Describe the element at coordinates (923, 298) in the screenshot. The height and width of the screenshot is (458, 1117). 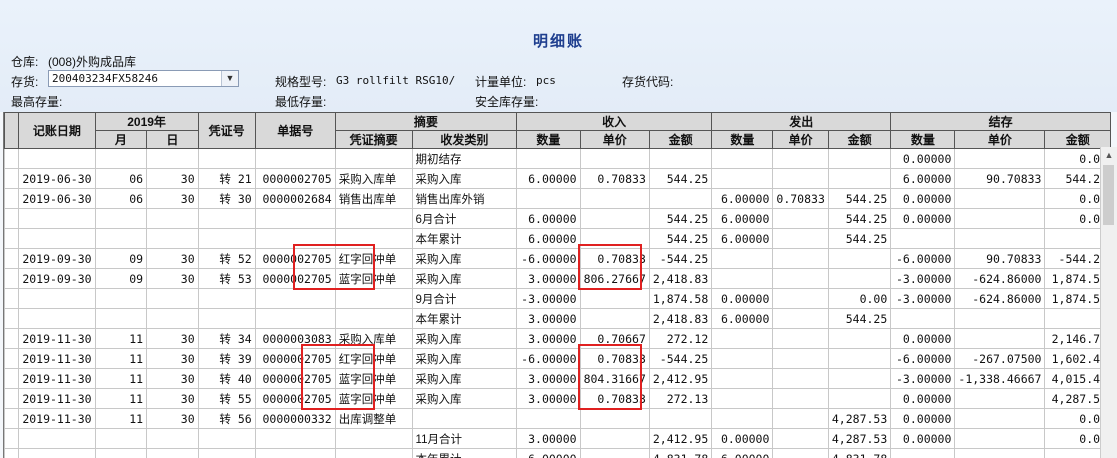
I see `table-cell: -3.00000` at that location.